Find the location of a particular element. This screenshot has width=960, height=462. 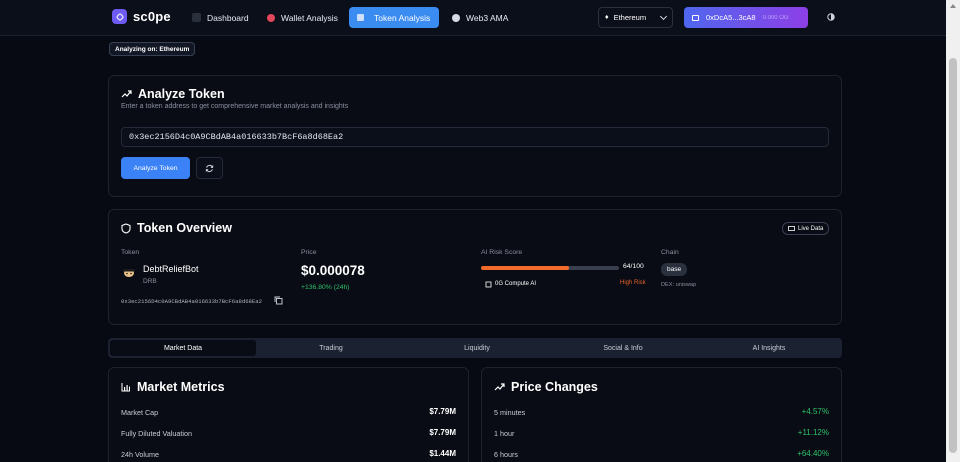

token-overview-title: Token Overview is located at coordinates (176, 228).